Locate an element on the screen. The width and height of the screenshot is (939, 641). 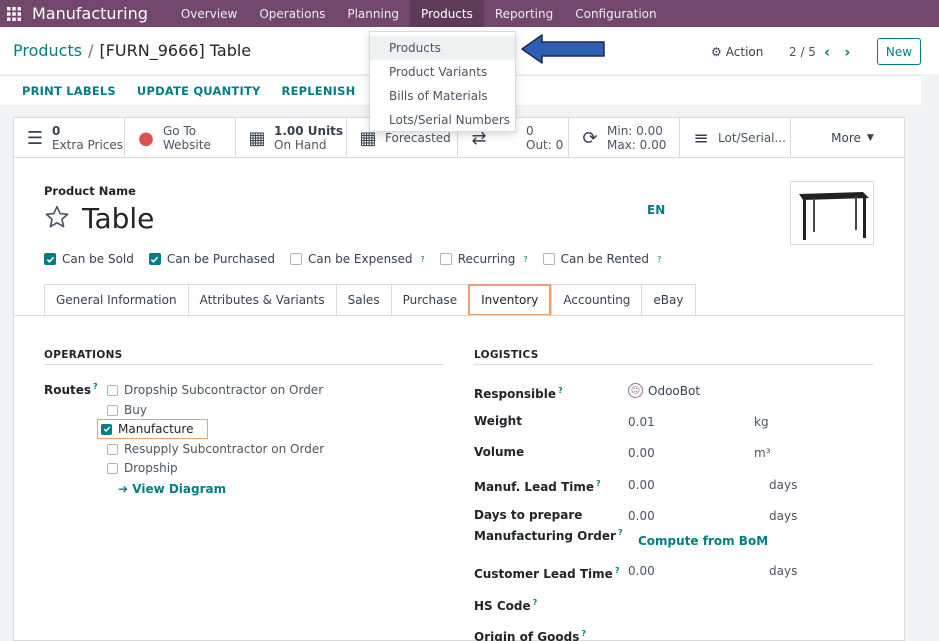
language-button: EN is located at coordinates (656, 210).